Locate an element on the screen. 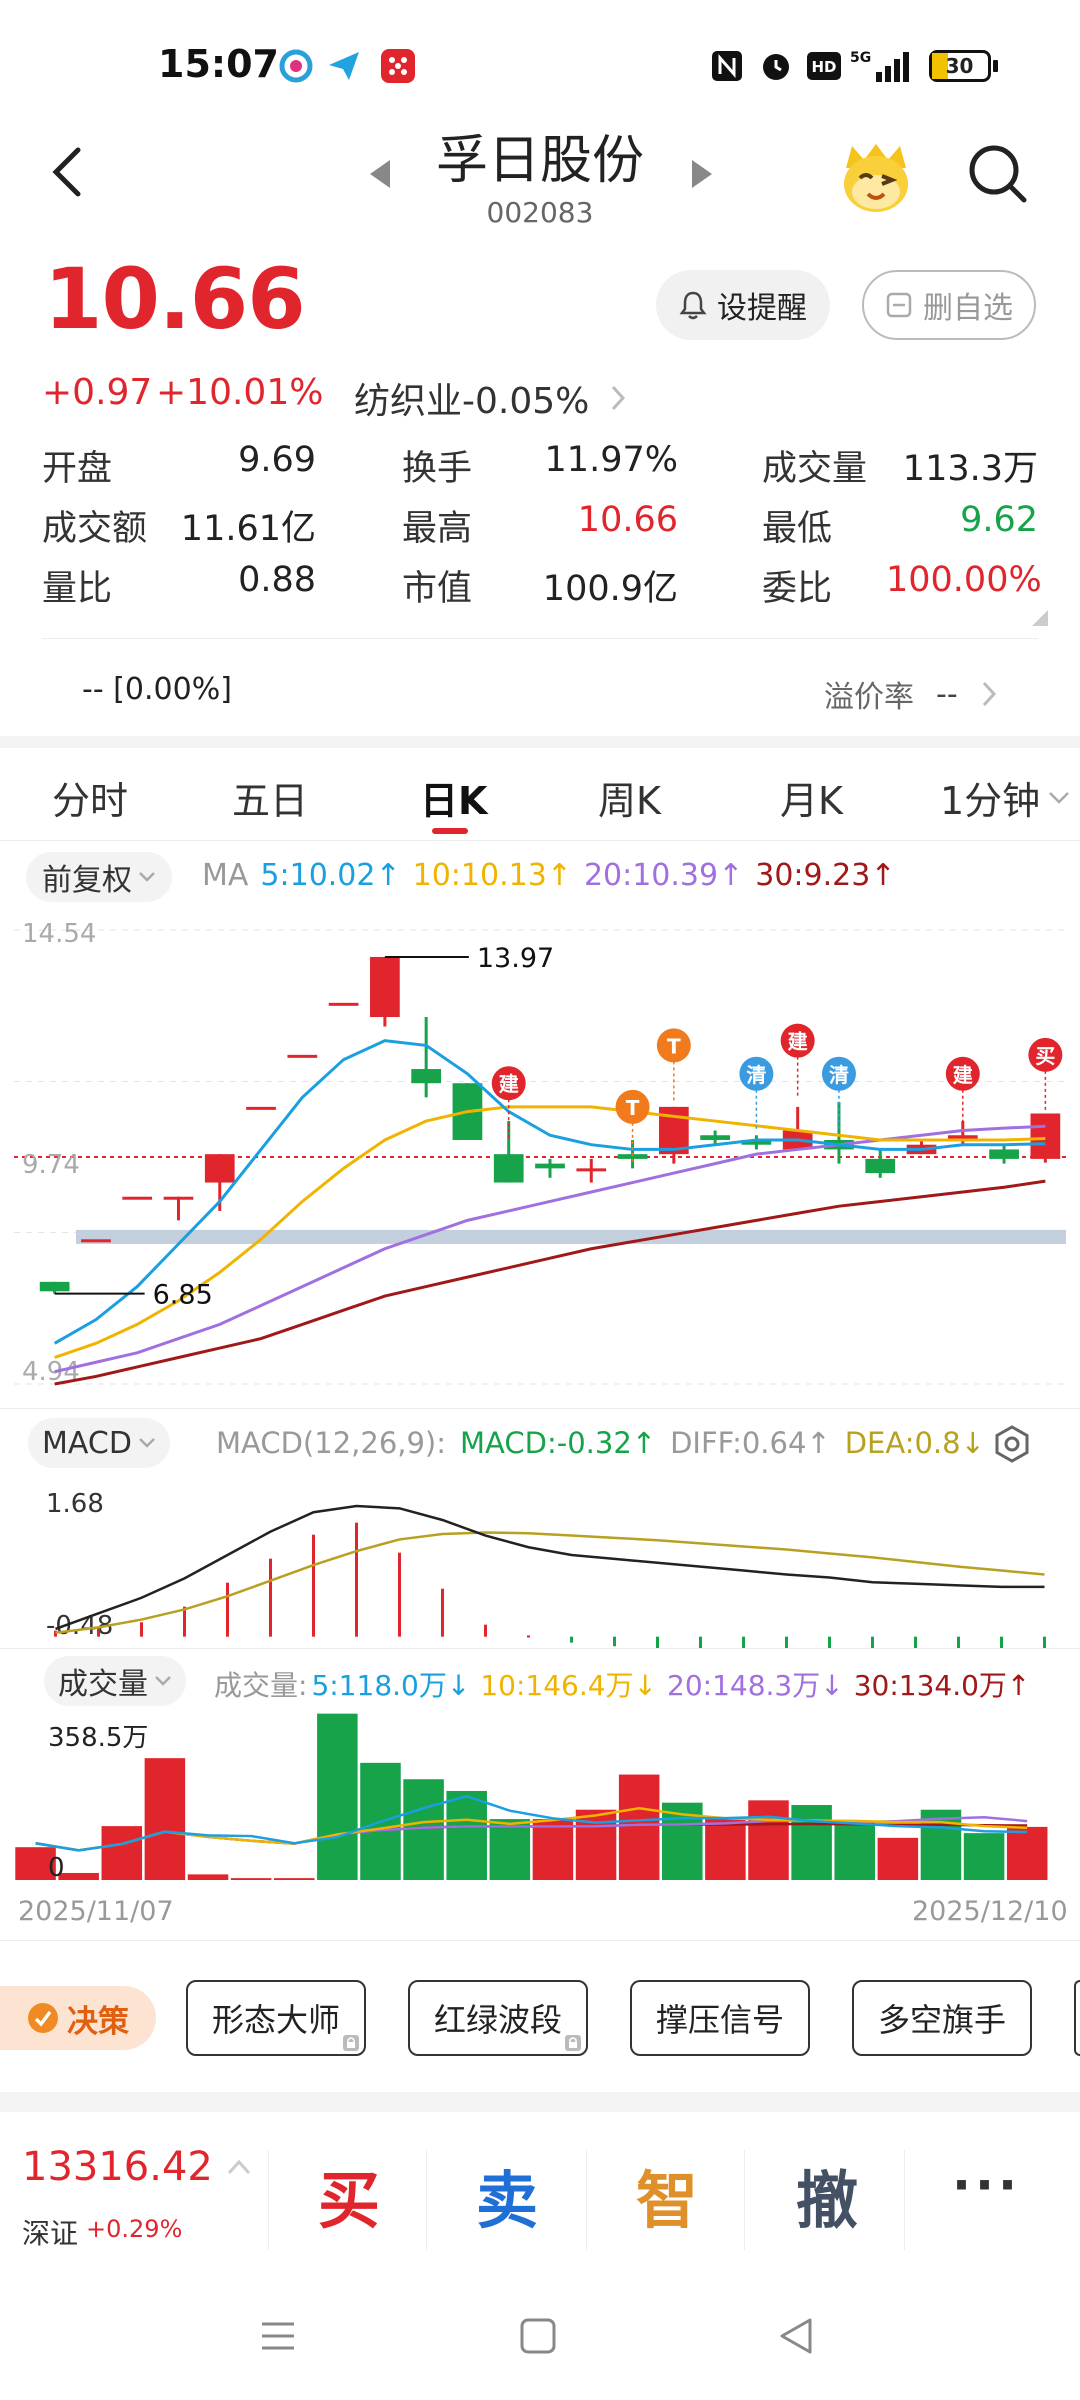  adjust-dropdown: 前复权 is located at coordinates (99, 877).